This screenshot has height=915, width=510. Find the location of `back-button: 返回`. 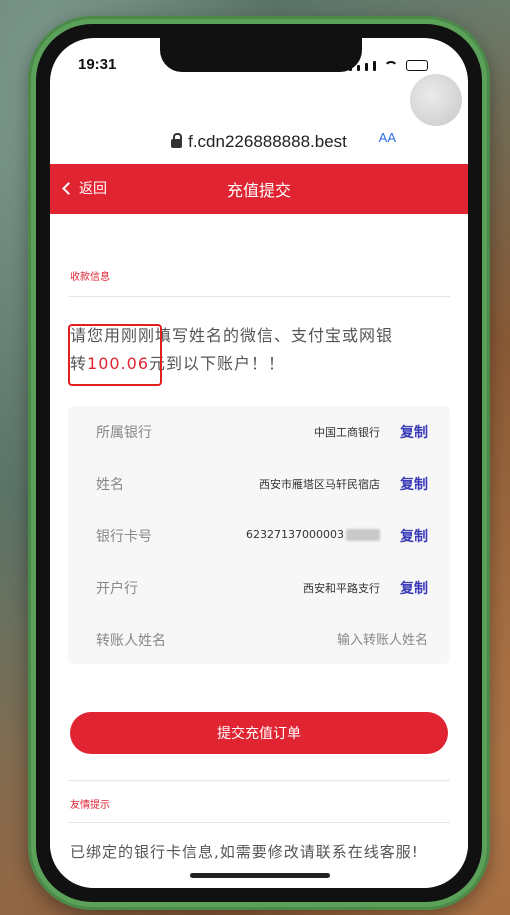

back-button: 返回 is located at coordinates (84, 188).